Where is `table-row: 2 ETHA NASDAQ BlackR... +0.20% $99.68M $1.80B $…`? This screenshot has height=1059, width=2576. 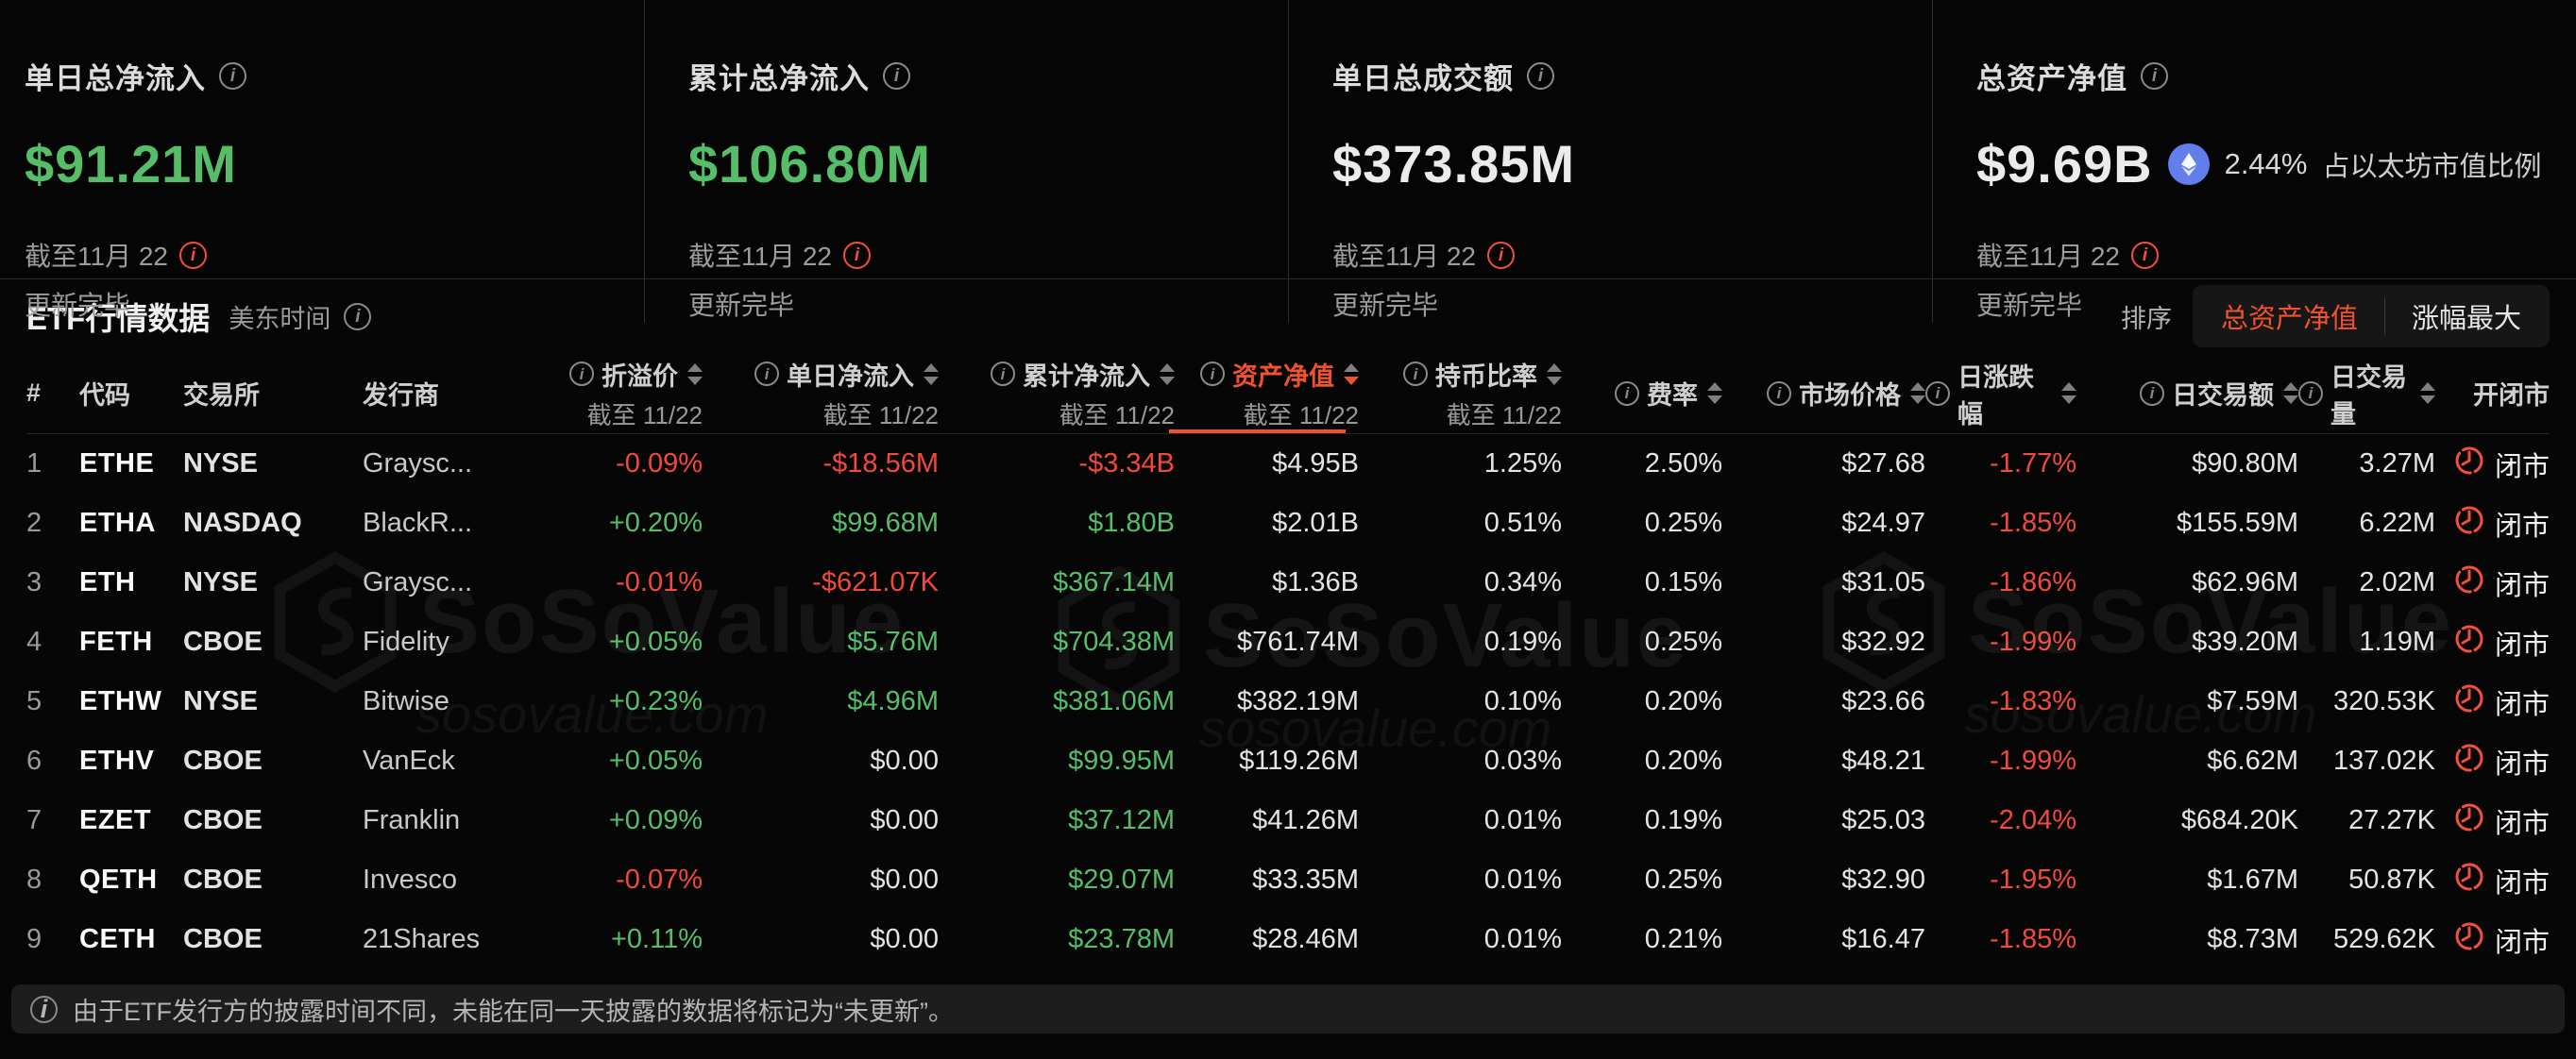 table-row: 2 ETHA NASDAQ BlackR... +0.20% $99.68M $1.80B $… is located at coordinates (1288, 523).